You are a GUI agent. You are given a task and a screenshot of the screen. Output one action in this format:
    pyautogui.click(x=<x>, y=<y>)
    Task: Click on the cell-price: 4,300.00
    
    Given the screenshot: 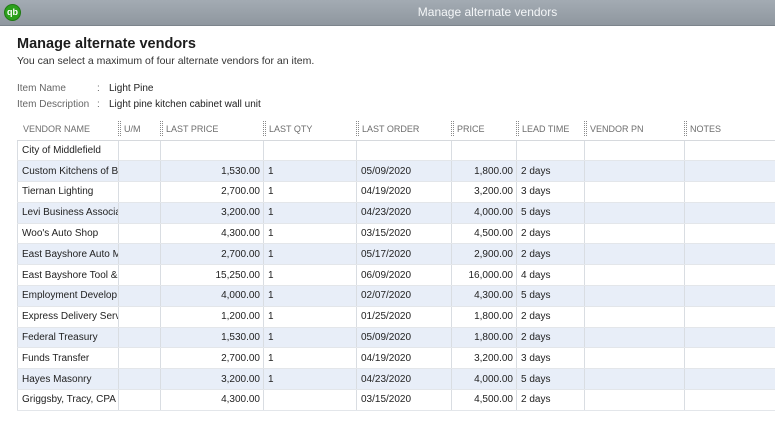 What is the action you would take?
    pyautogui.click(x=484, y=296)
    